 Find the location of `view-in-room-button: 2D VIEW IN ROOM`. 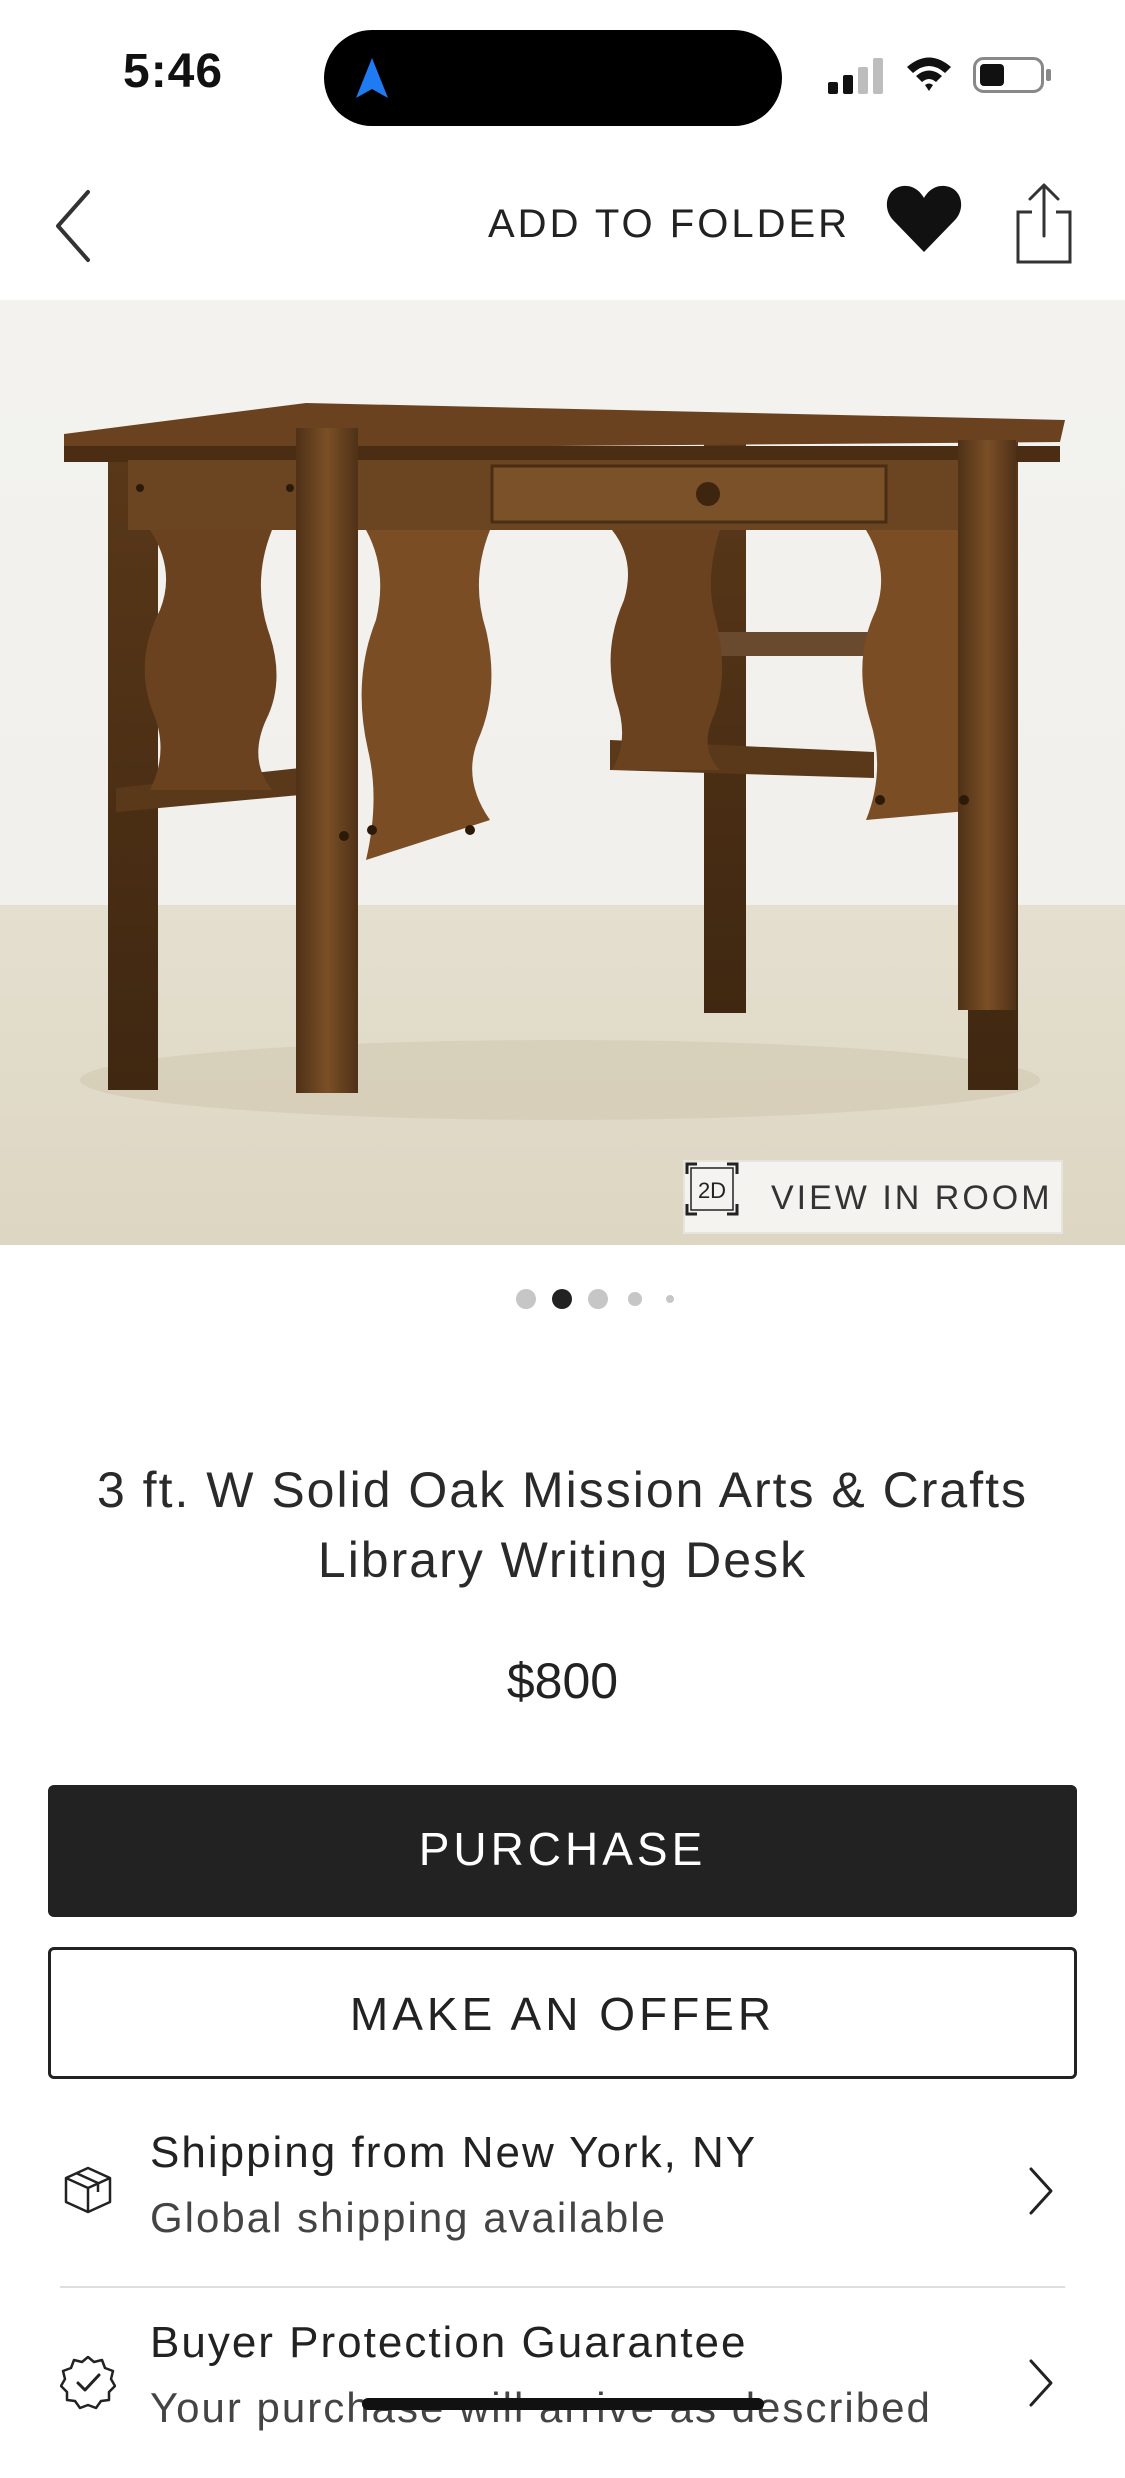

view-in-room-button: 2D VIEW IN ROOM is located at coordinates (873, 1197).